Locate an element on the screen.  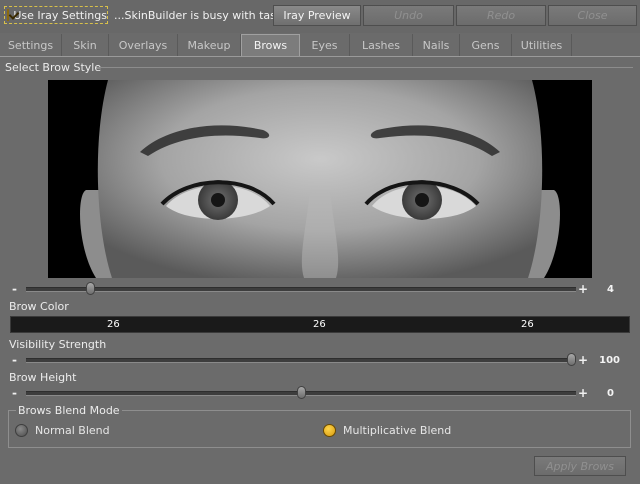
normal-blend-label: Normal Blend is located at coordinates (72, 430).